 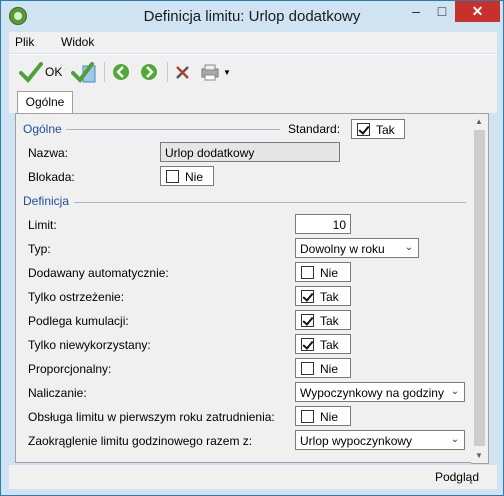 I want to click on auto-label: Dodawany automatycznie:, so click(x=98, y=273).